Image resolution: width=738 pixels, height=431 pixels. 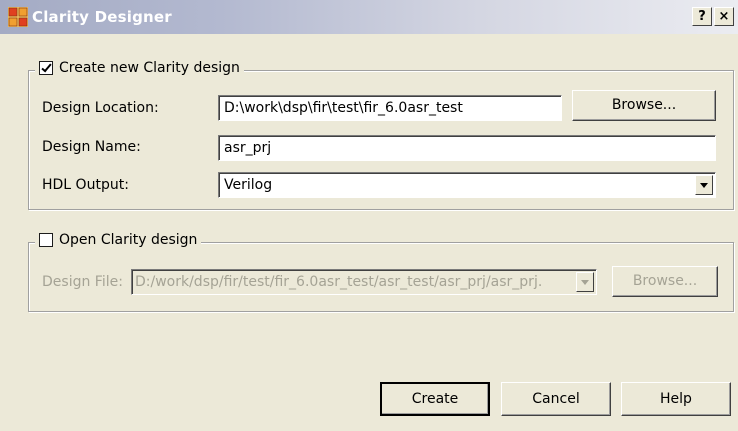 What do you see at coordinates (82, 282) in the screenshot?
I see `design-file-label: Design File:` at bounding box center [82, 282].